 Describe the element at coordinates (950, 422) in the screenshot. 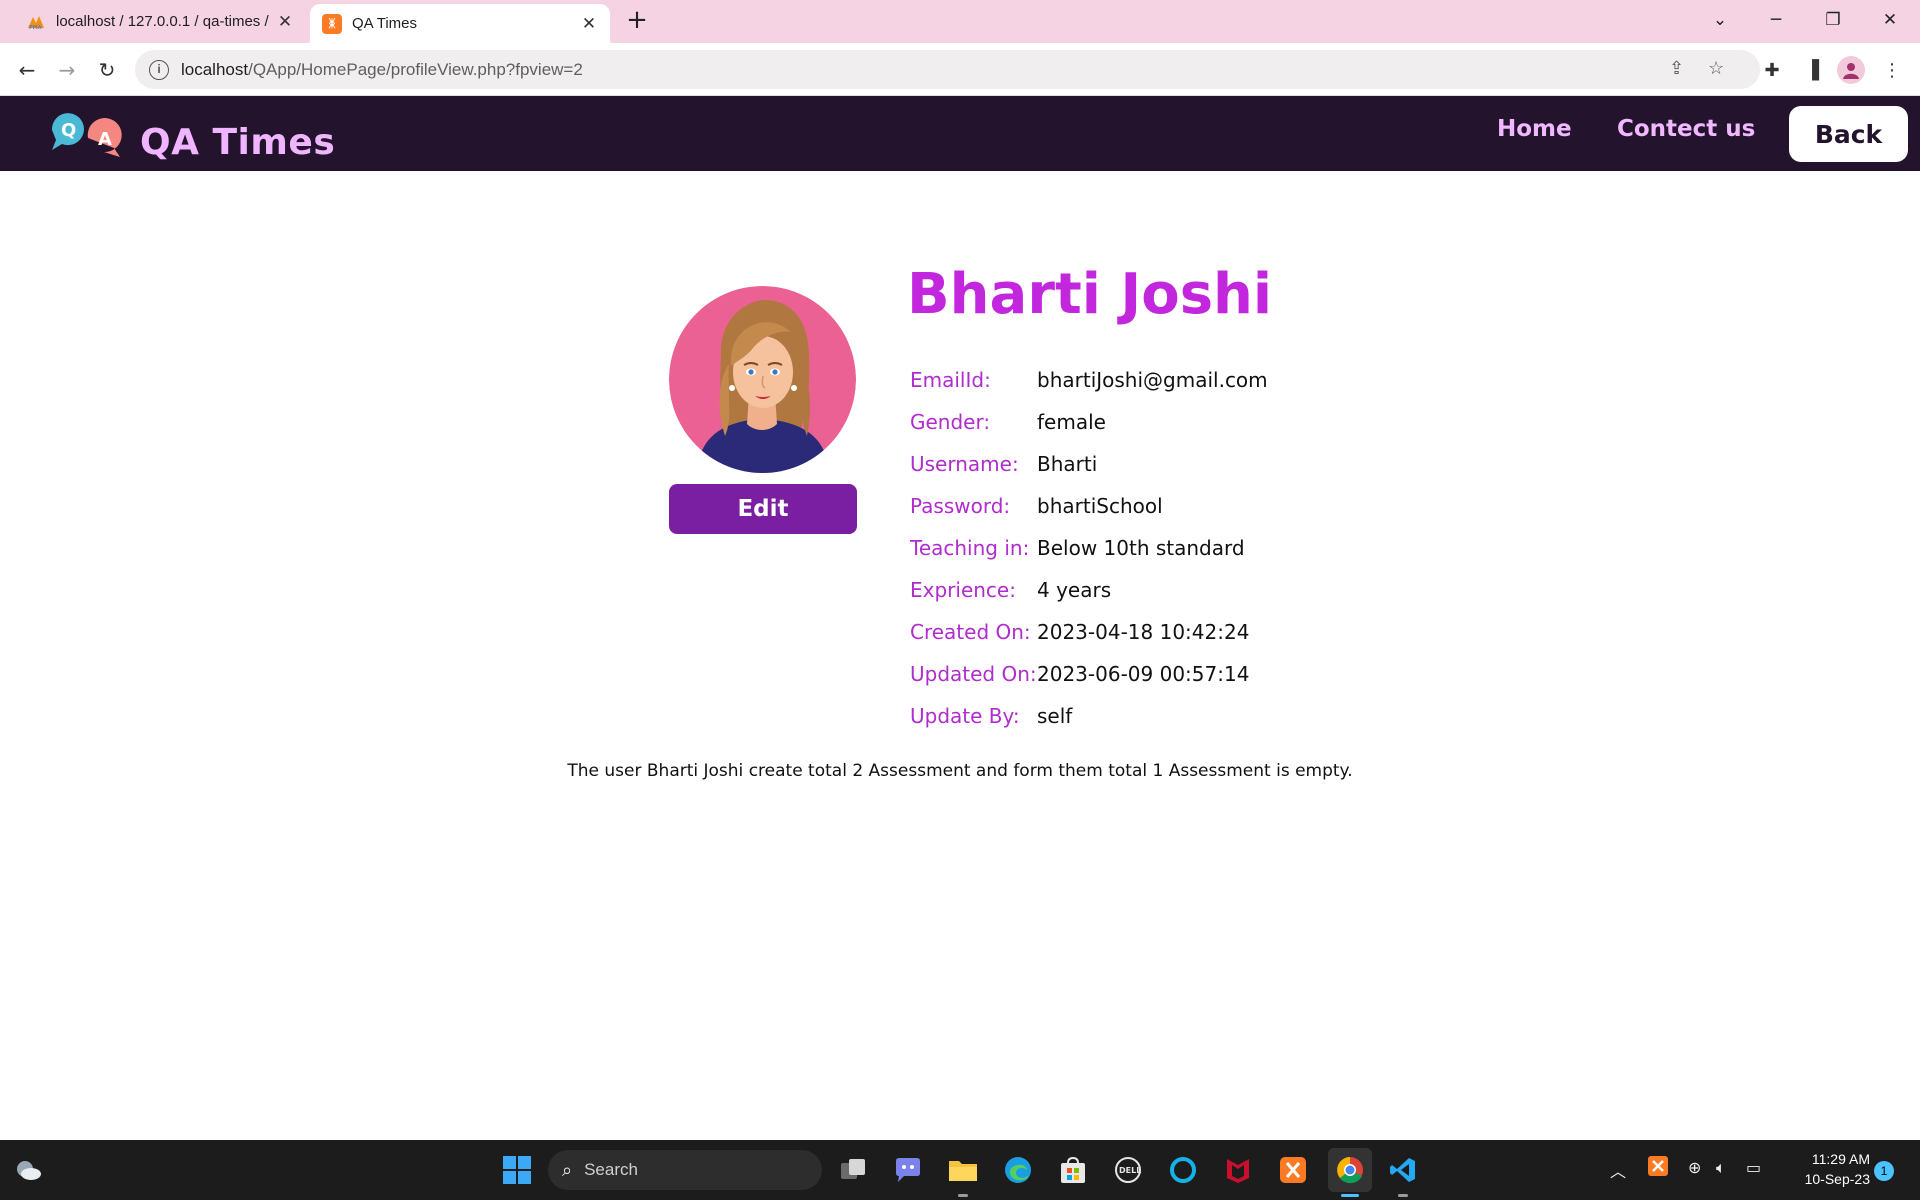

I see `detail-label: Gender:` at that location.